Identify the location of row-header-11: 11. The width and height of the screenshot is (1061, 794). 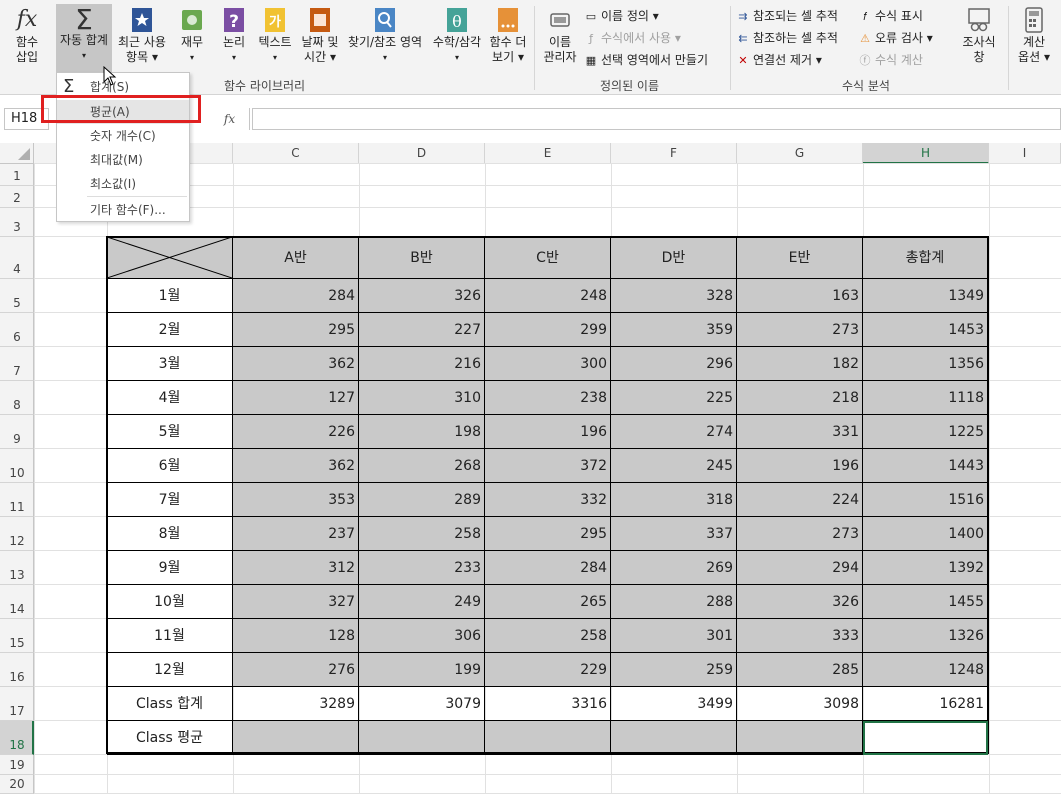
(17, 500).